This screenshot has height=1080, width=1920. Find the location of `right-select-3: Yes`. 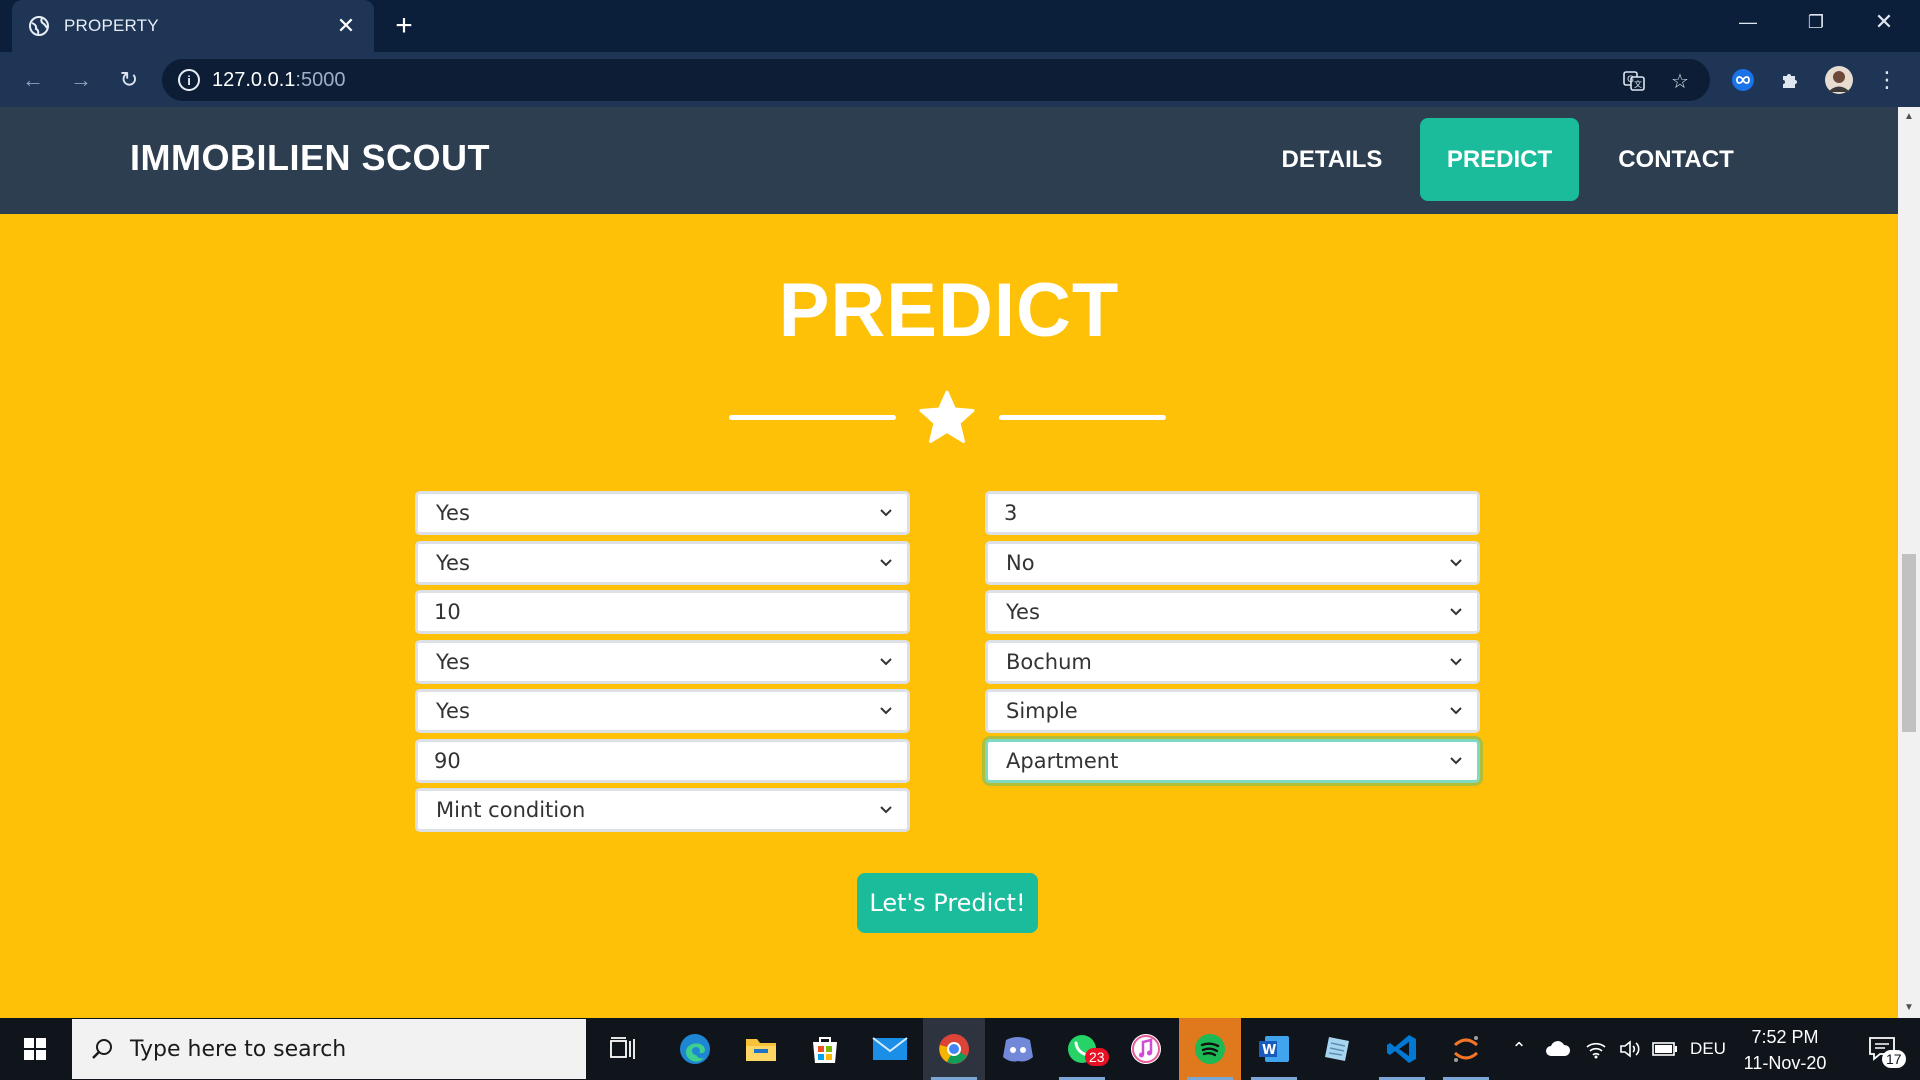

right-select-3: Yes is located at coordinates (1232, 612).